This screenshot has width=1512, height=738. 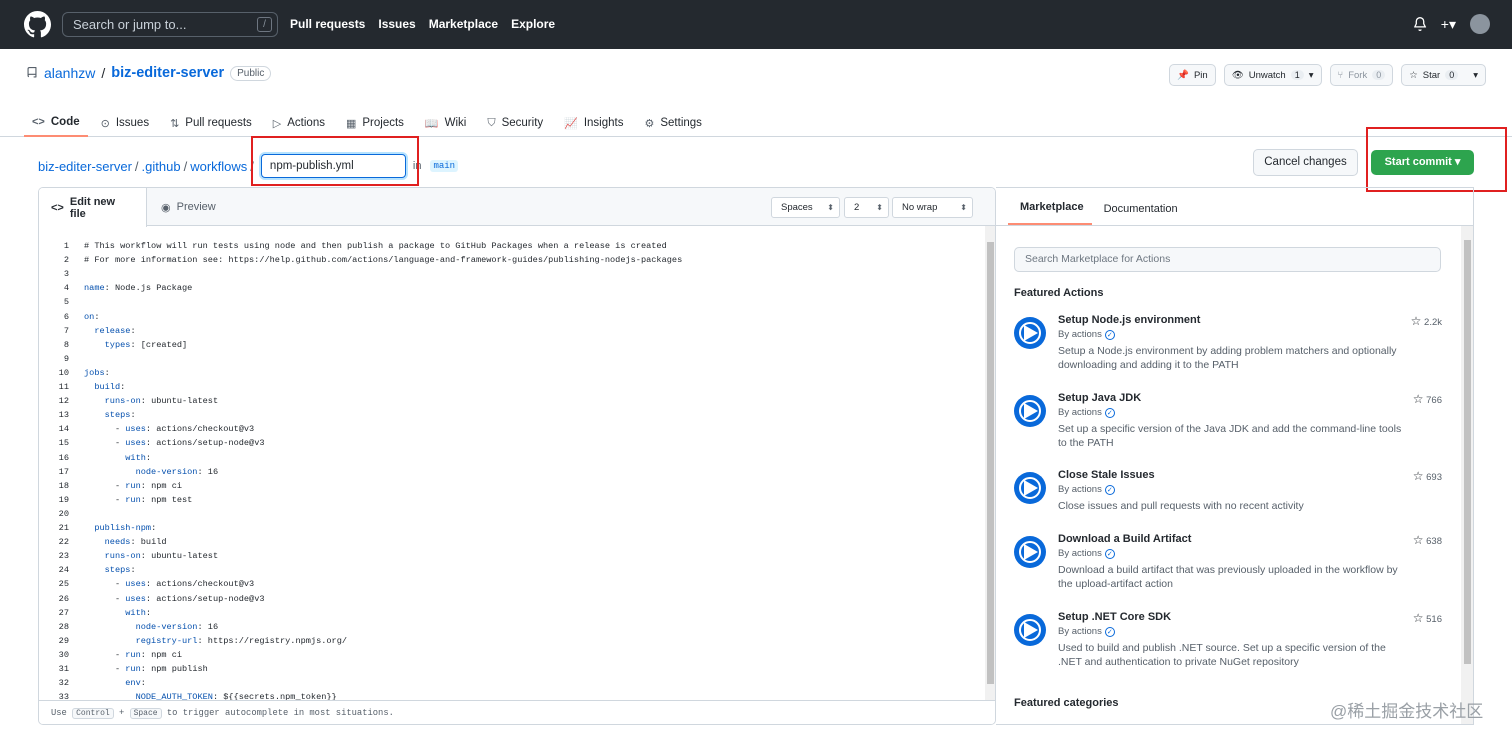 I want to click on nav-explore: Explore, so click(x=533, y=24).